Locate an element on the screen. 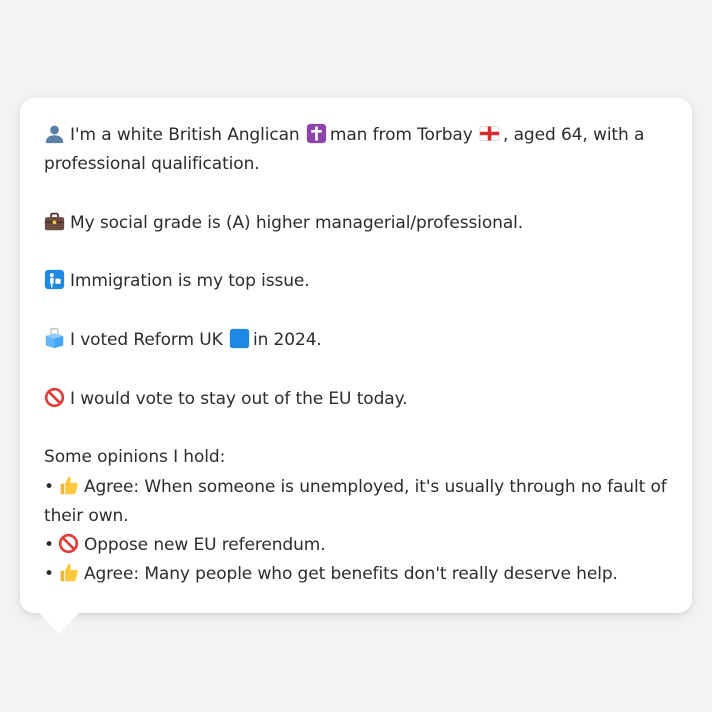 This screenshot has width=712, height=712. opinion-item: • Oppose new EU referendum. is located at coordinates (356, 545).